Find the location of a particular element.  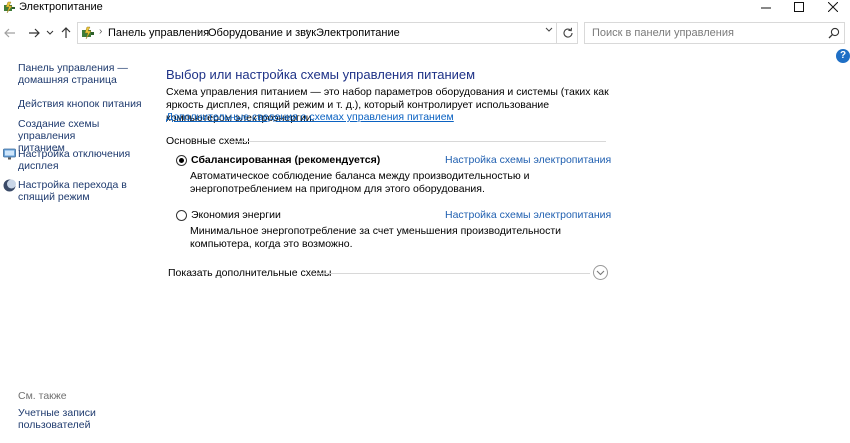

up-button is located at coordinates (66, 33).